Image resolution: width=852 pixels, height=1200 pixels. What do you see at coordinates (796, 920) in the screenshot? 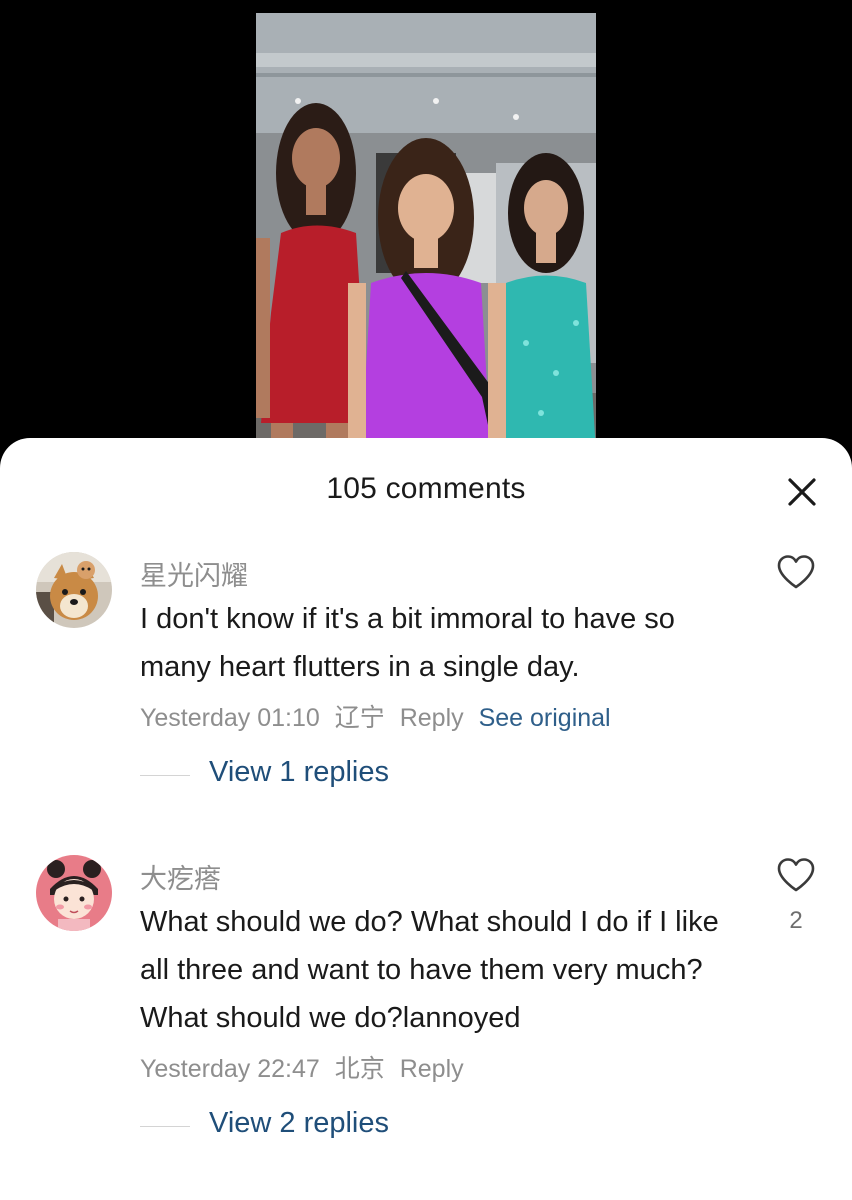
I see `like-count: 2` at bounding box center [796, 920].